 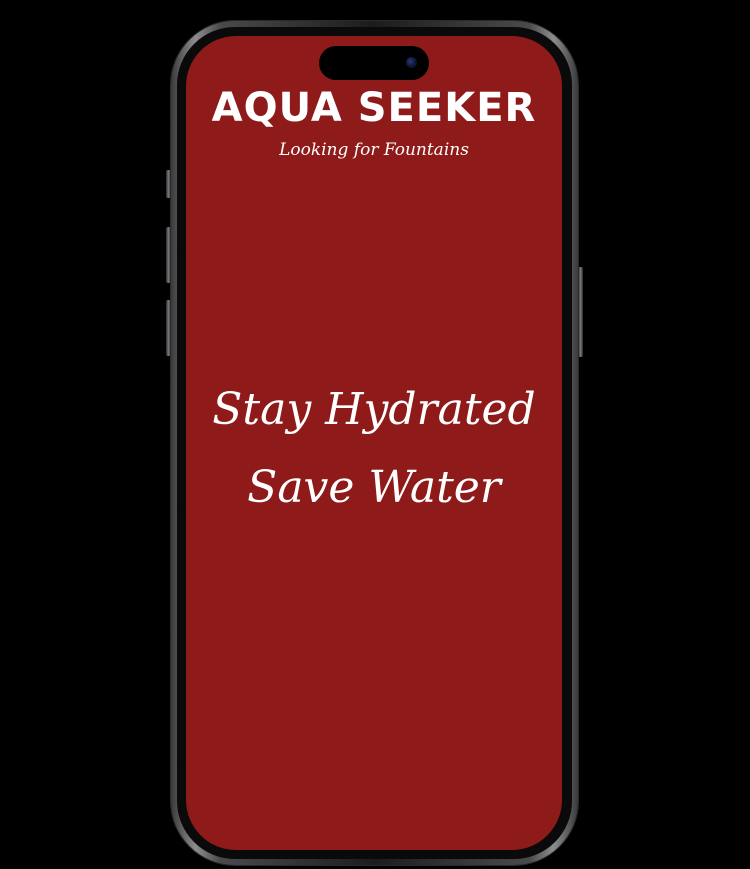 What do you see at coordinates (374, 409) in the screenshot?
I see `tagline-line-1: Stay Hydrated` at bounding box center [374, 409].